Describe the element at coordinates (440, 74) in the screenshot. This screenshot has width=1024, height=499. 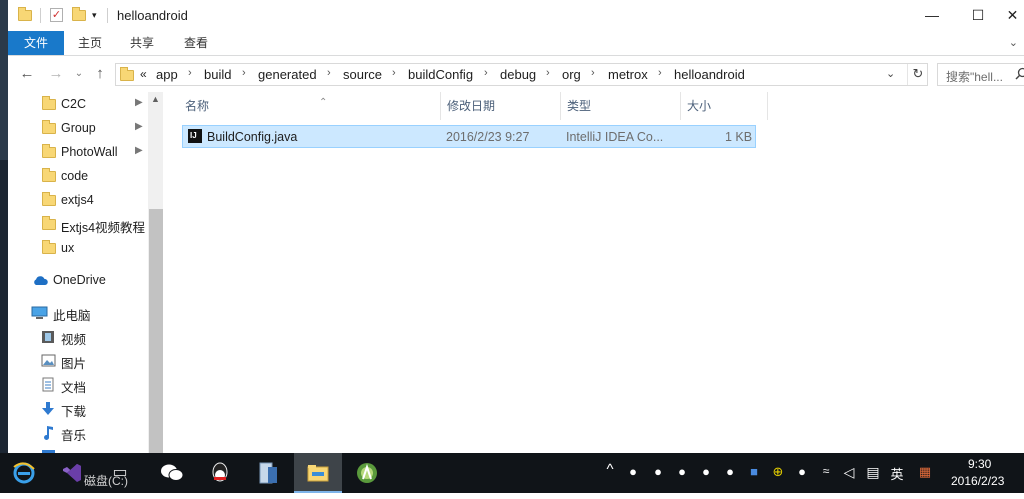
I see `breadcrumb-buildconfig: buildConfig` at that location.